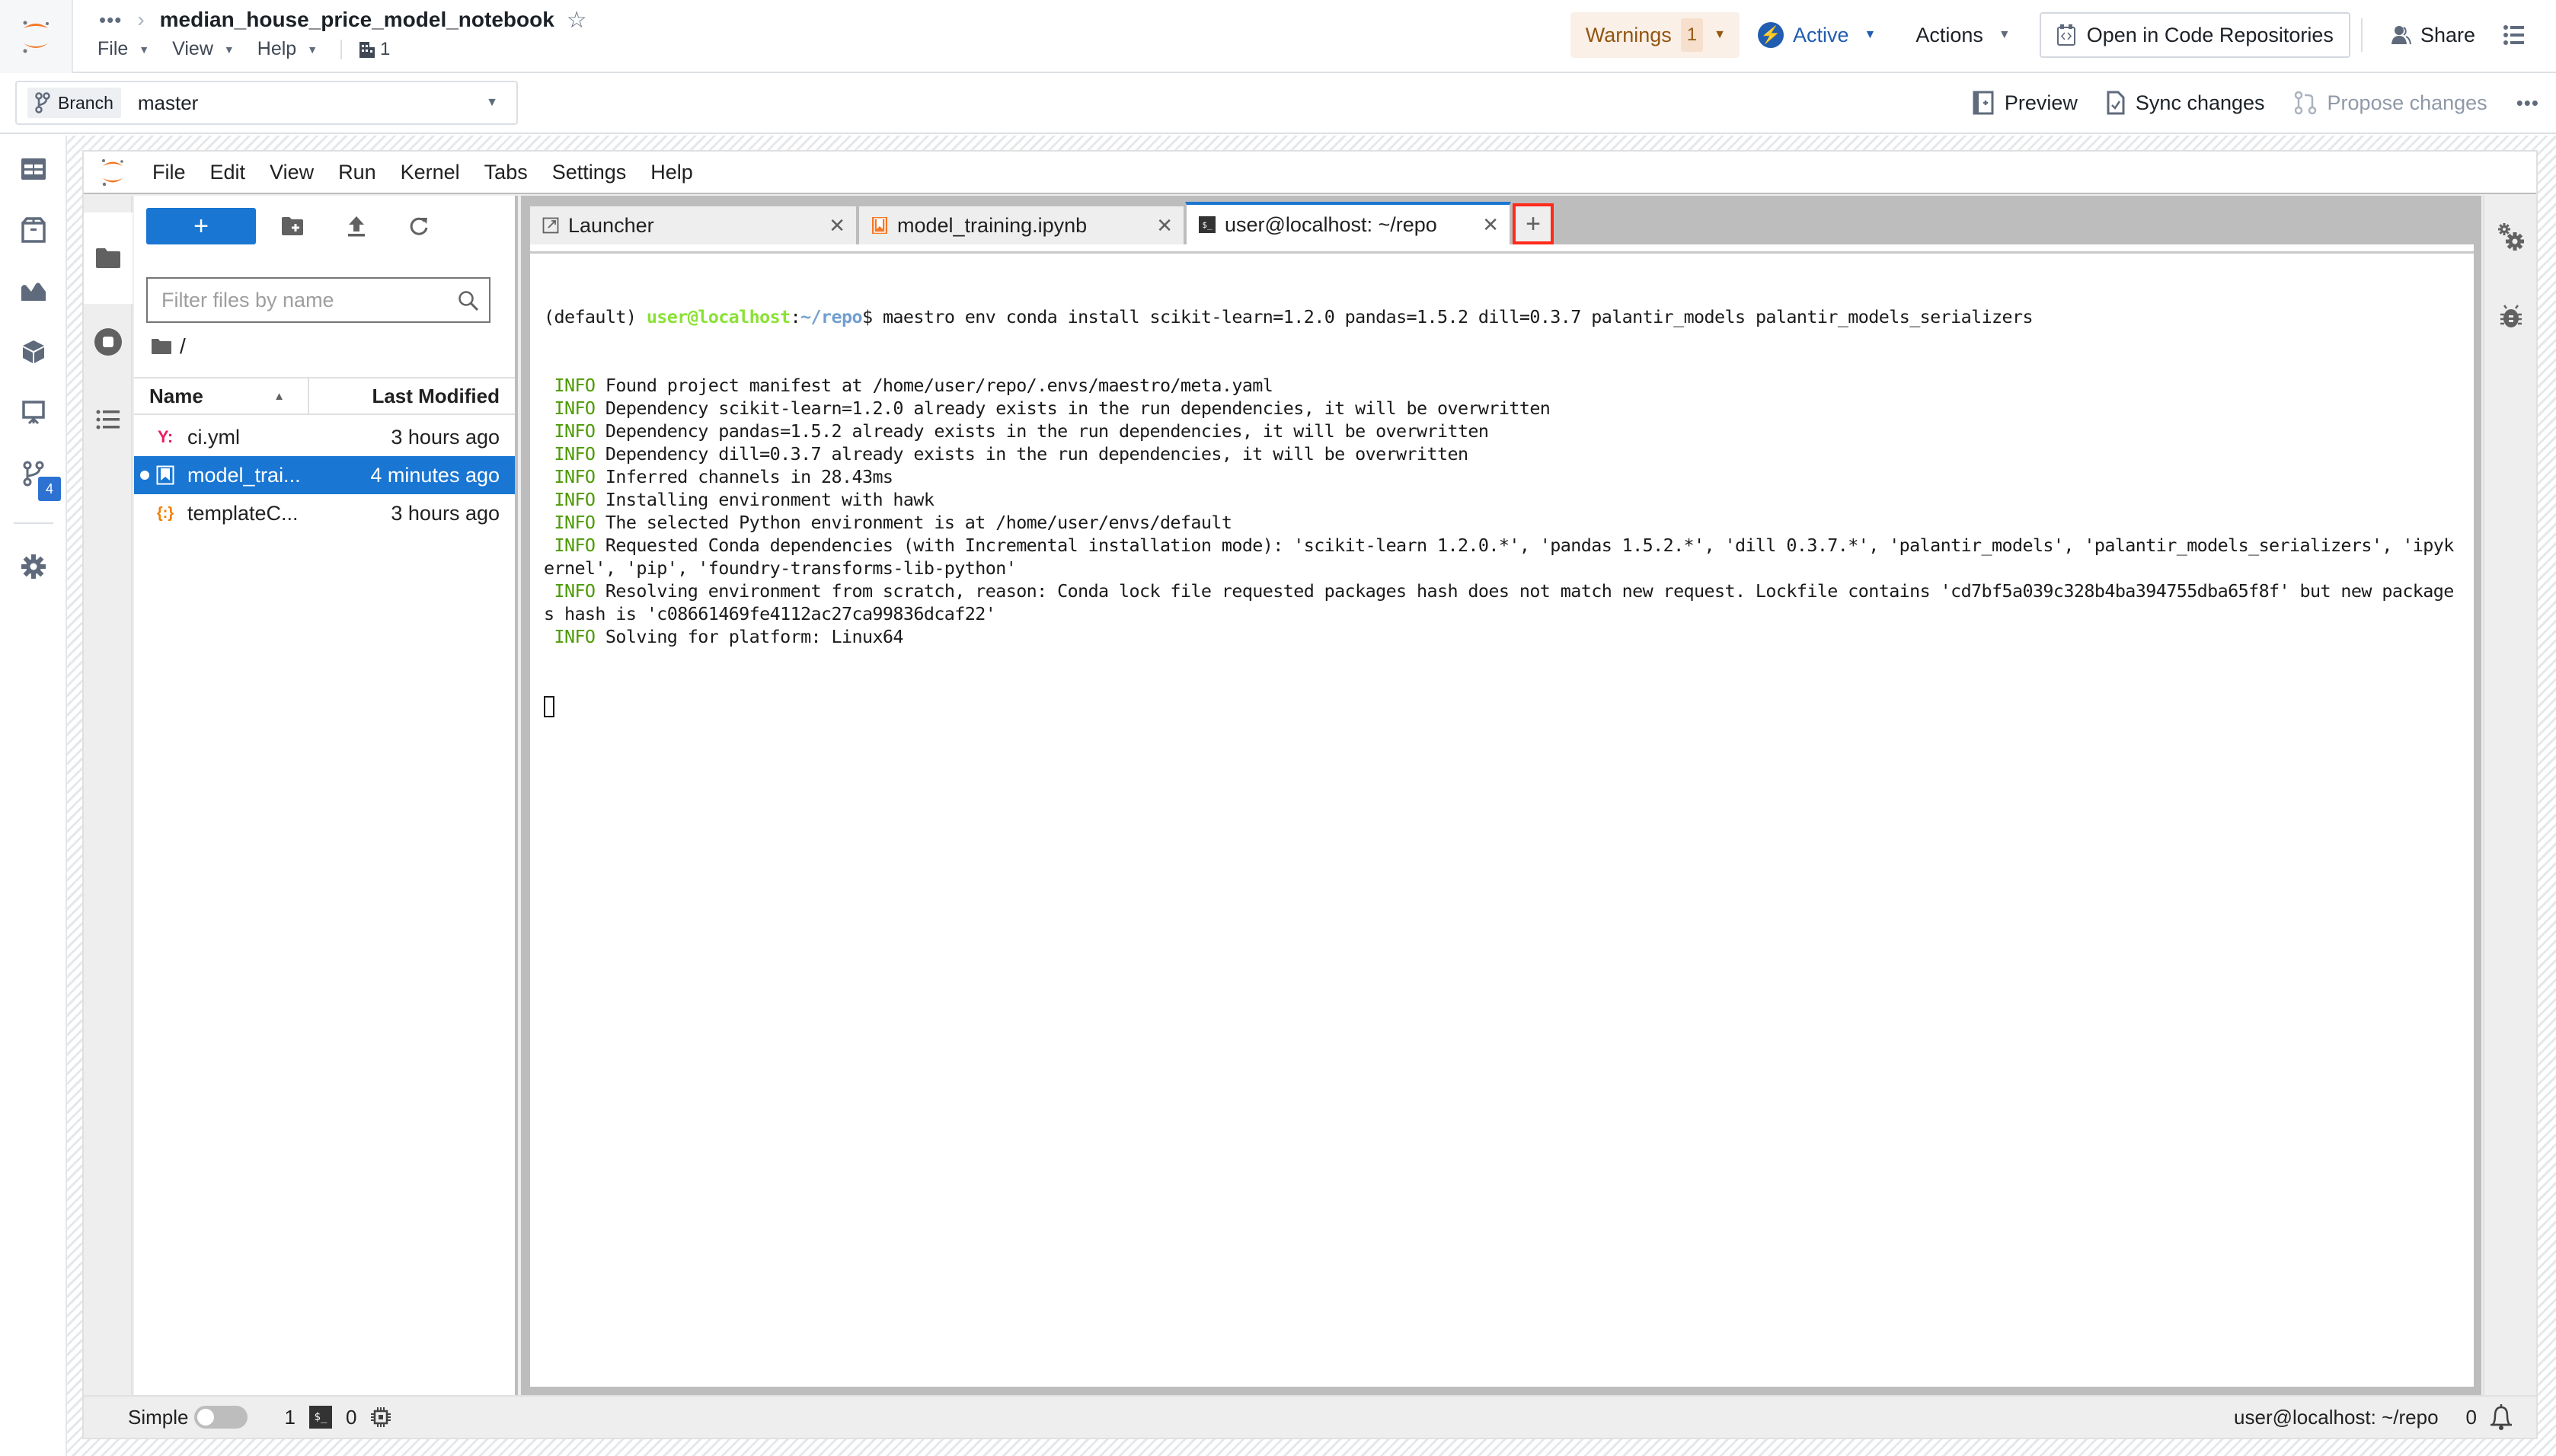 This screenshot has height=1456, width=2556. What do you see at coordinates (577, 20) in the screenshot?
I see `favorite-star-icon: ☆` at bounding box center [577, 20].